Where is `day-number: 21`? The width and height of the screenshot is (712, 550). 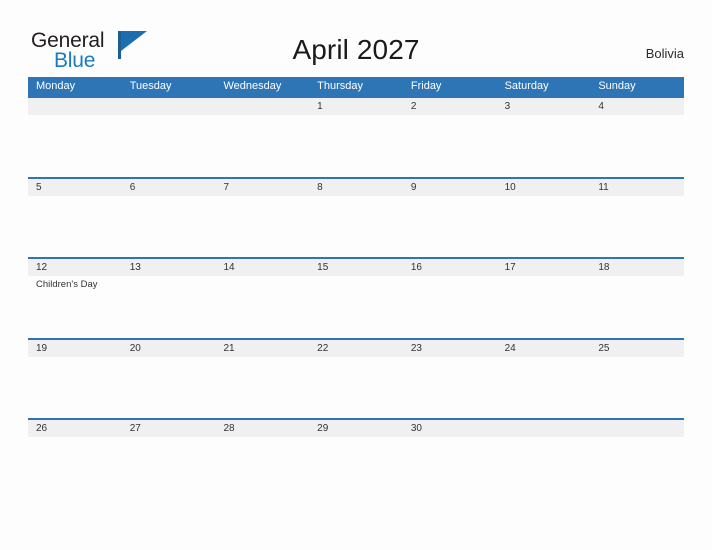 day-number: 21 is located at coordinates (262, 348).